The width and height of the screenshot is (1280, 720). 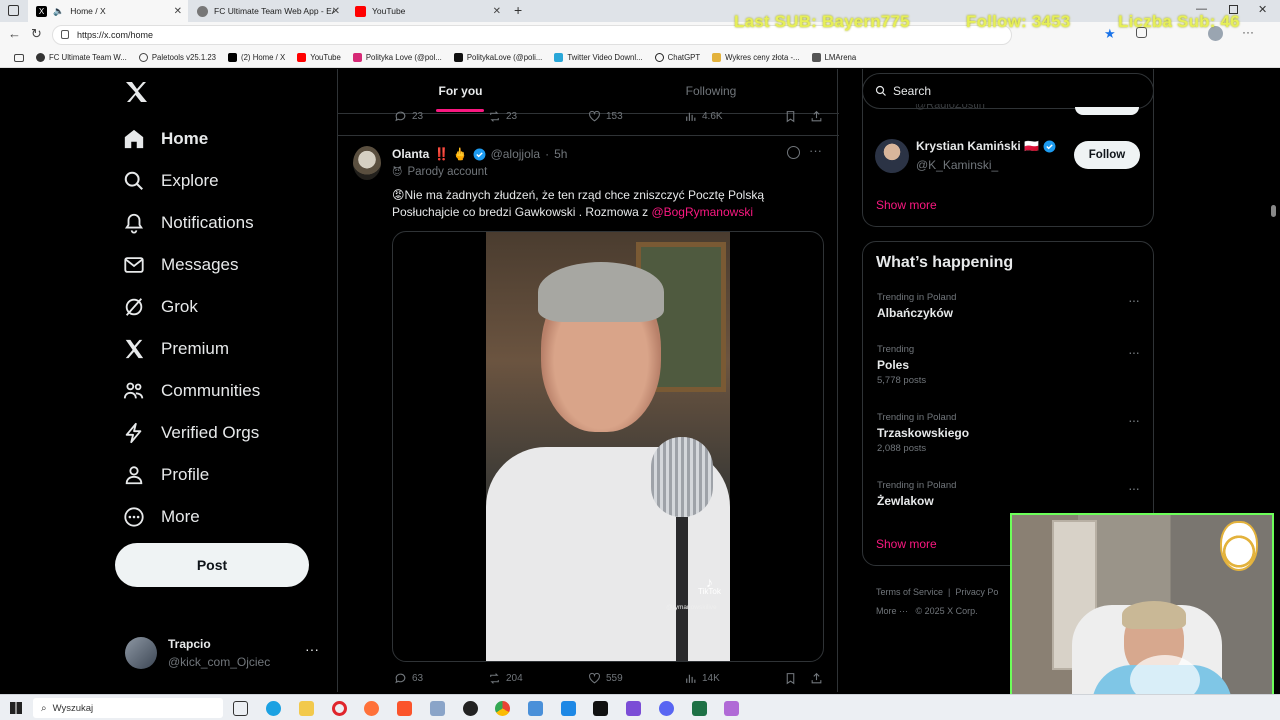 What do you see at coordinates (633, 708) in the screenshot?
I see `video-editor-icon` at bounding box center [633, 708].